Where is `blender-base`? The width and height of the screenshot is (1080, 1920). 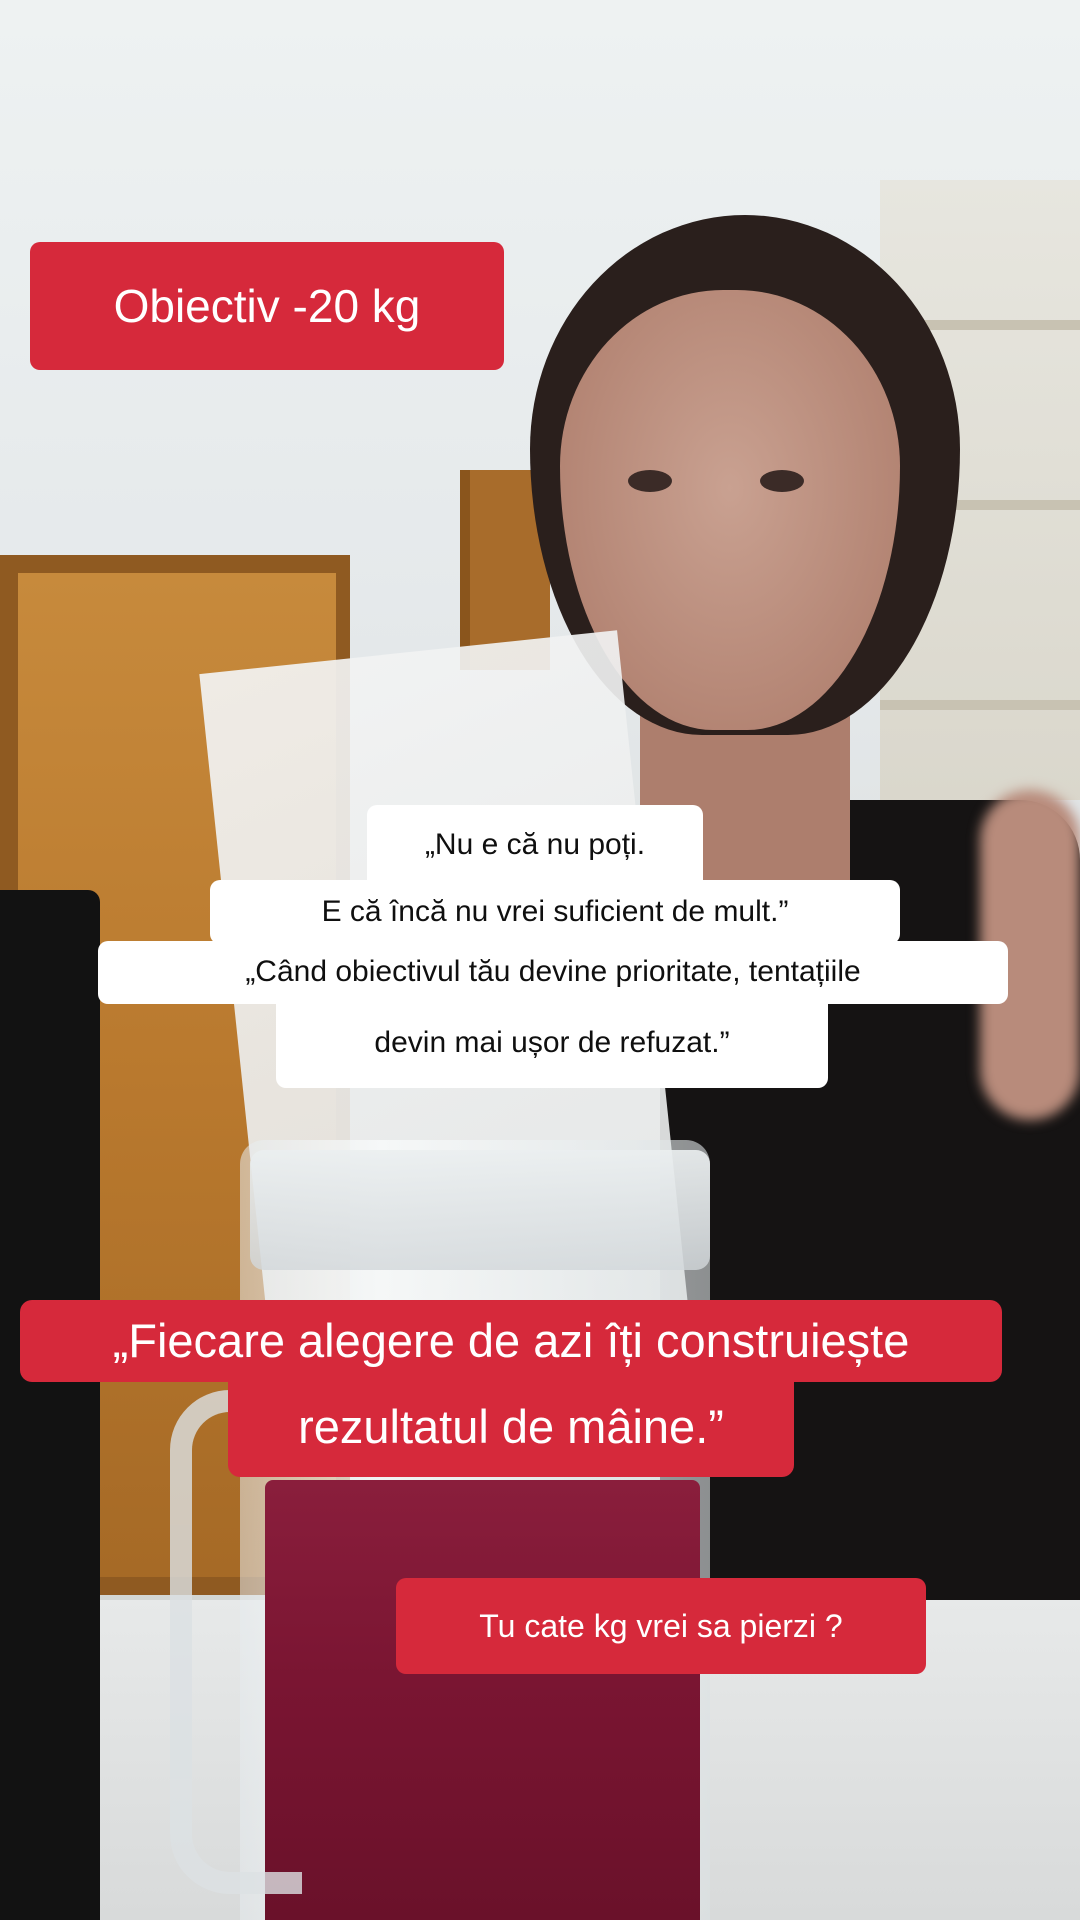
blender-base is located at coordinates (50, 1405).